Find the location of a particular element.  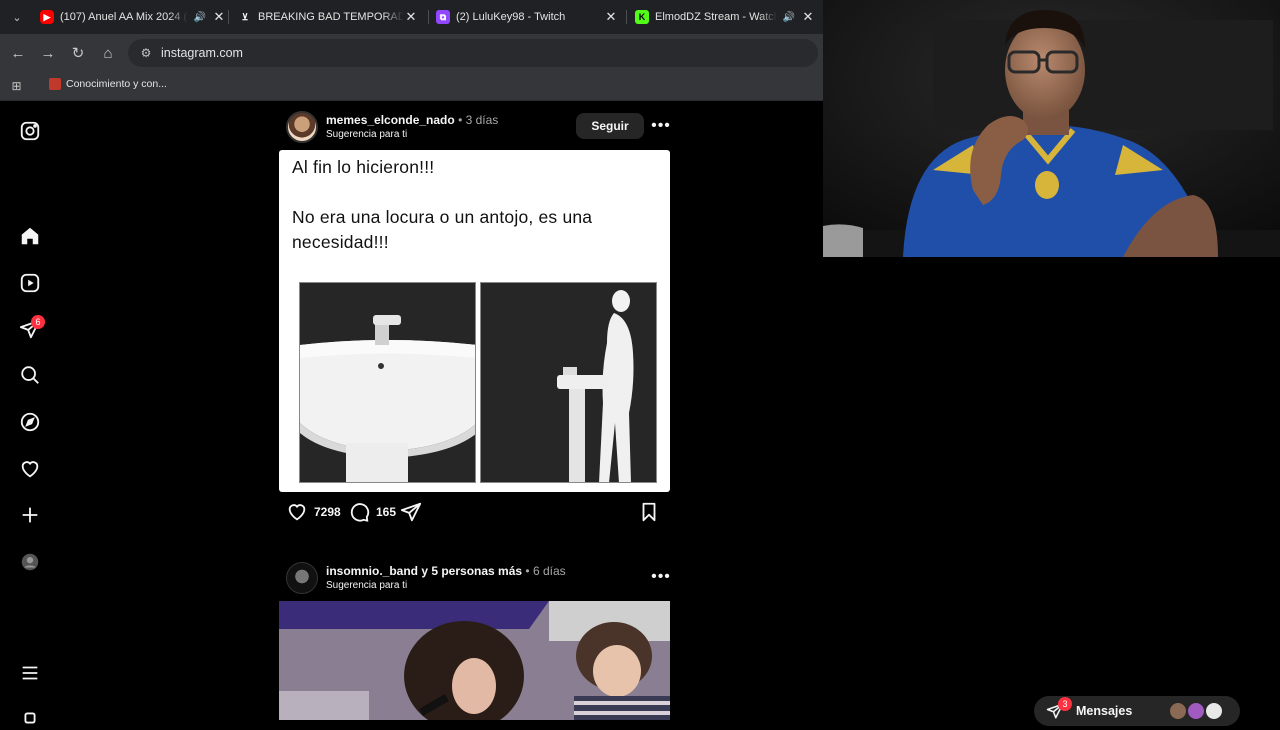

comment-bubble-icon is located at coordinates (360, 512).